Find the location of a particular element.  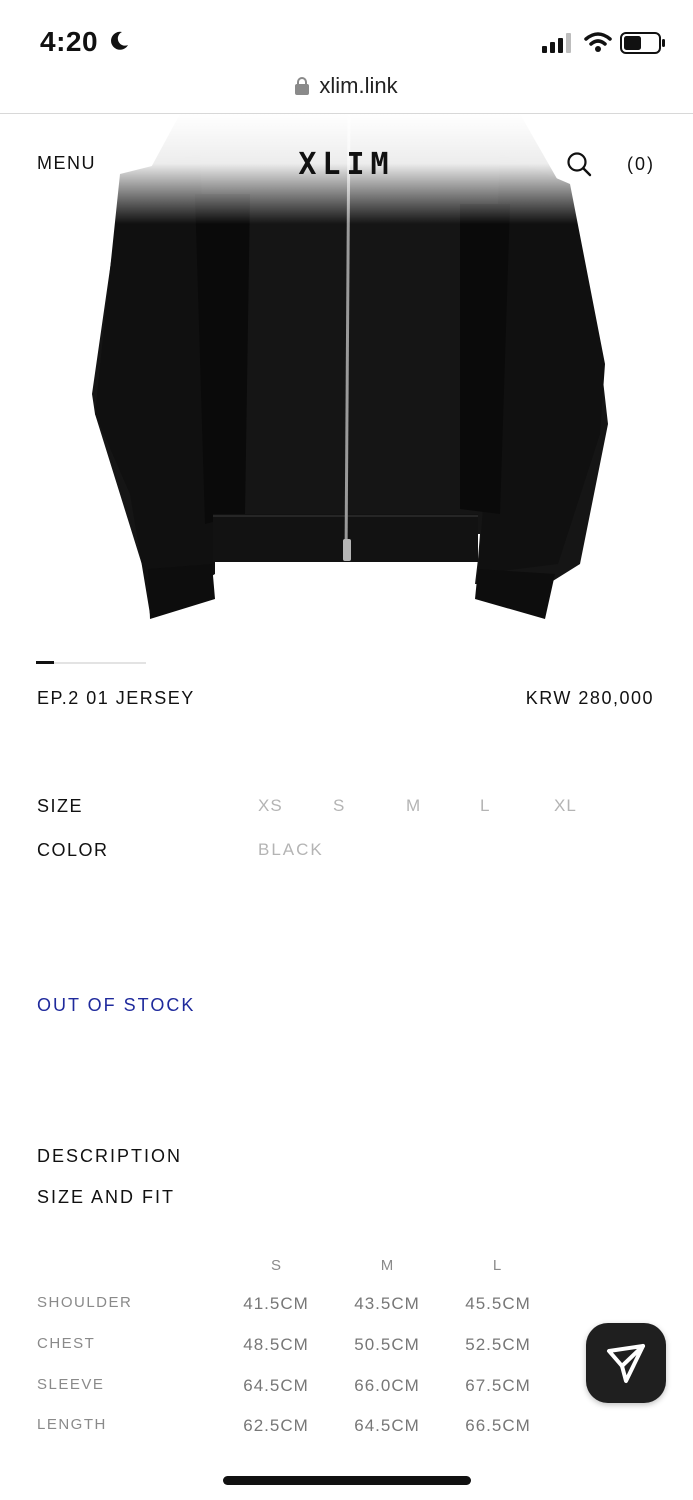

size-chart-cell: 66.0CM is located at coordinates (387, 1385).